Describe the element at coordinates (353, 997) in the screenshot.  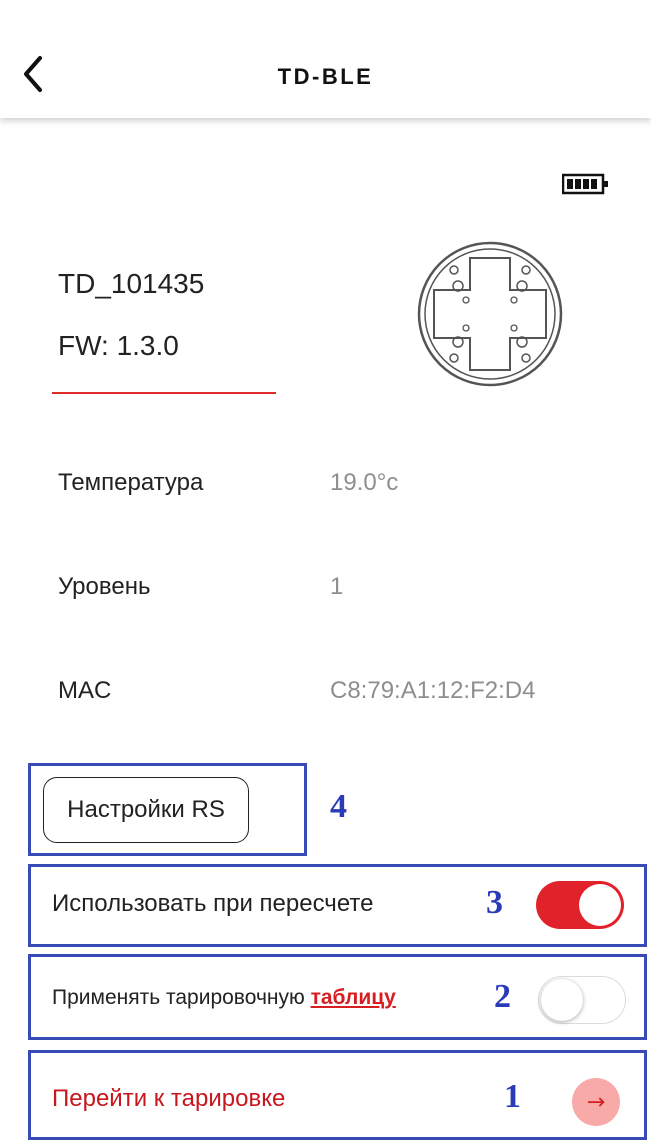
I see `table-link: таблицу` at that location.